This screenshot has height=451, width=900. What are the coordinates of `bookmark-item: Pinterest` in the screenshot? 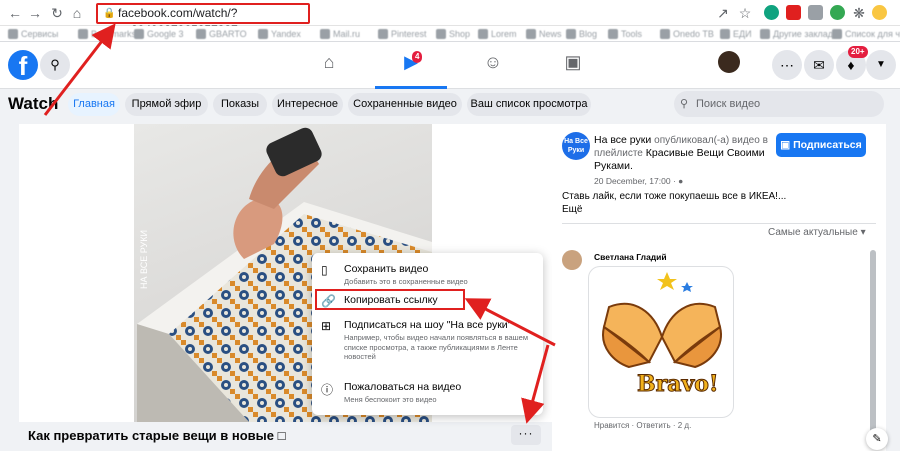 It's located at (402, 34).